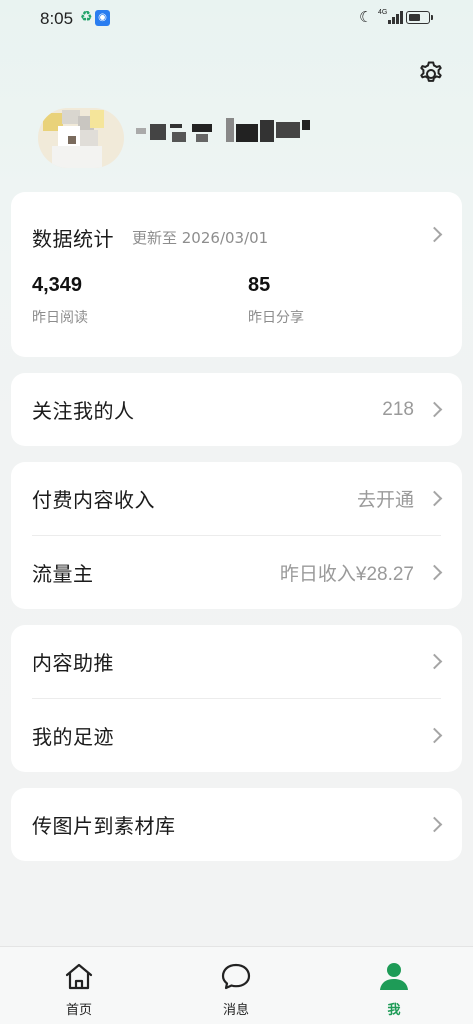 The image size is (473, 1024). Describe the element at coordinates (60, 318) in the screenshot. I see `stat-reads-label: 昨日阅读` at that location.